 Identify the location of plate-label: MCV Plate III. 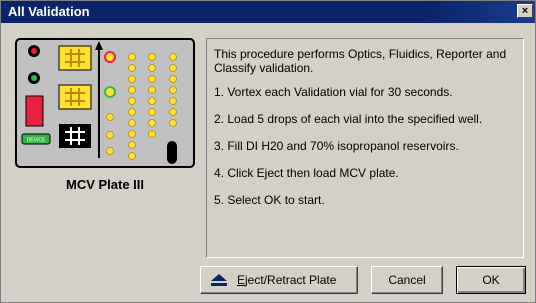
(105, 184).